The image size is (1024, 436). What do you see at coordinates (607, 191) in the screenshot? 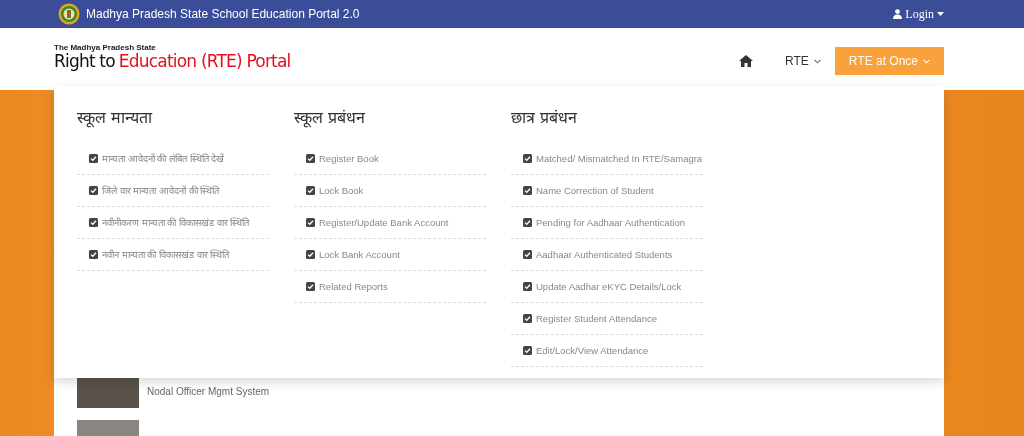
I see `menu-item: Name Correction of Student` at bounding box center [607, 191].